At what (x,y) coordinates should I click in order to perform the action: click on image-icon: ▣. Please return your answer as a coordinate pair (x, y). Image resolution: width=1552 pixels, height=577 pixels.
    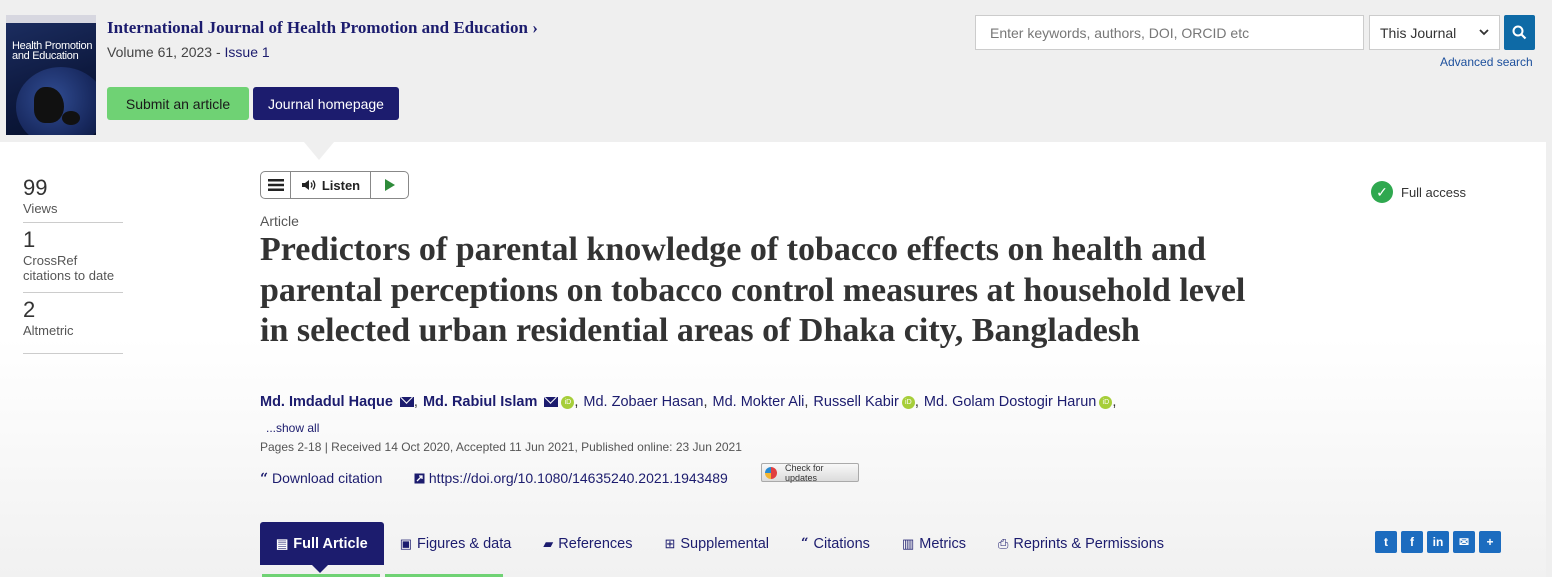
    Looking at the image, I should click on (405, 543).